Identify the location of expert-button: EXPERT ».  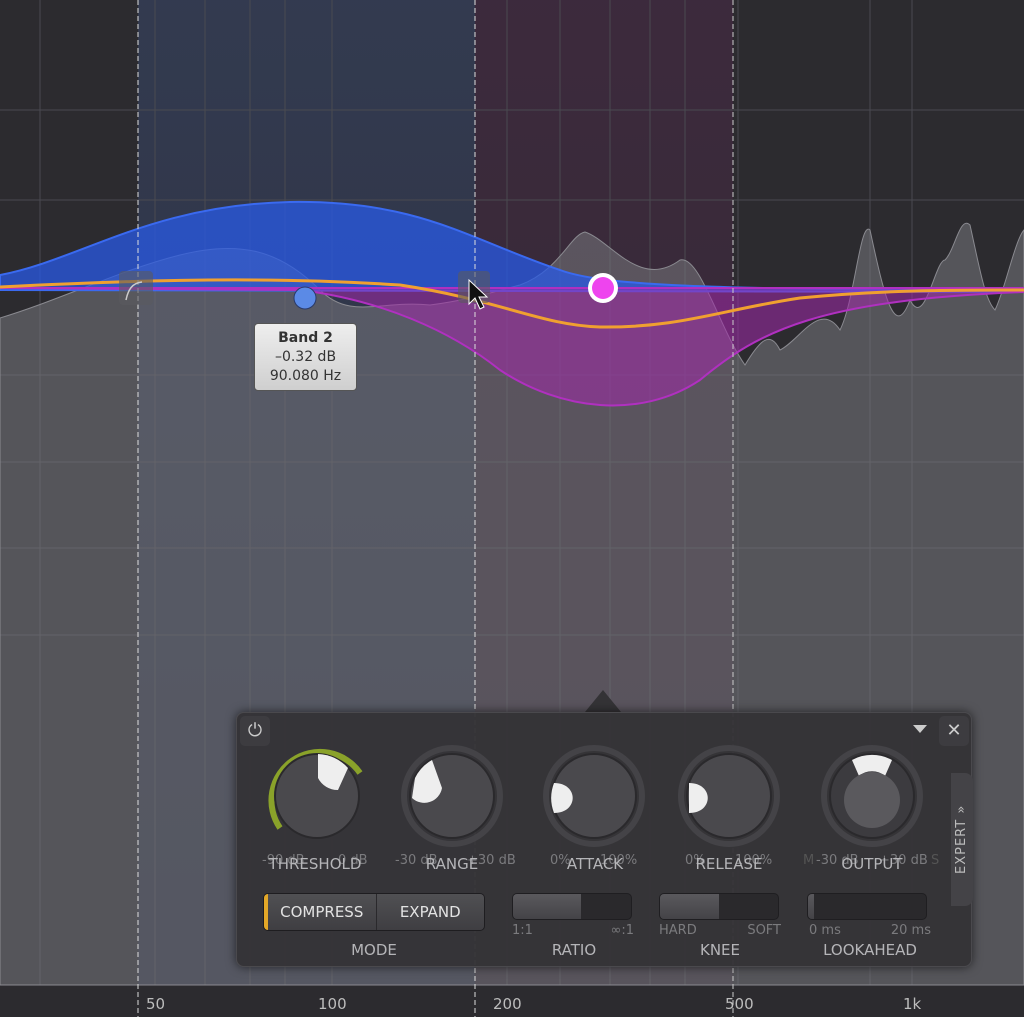
(962, 839).